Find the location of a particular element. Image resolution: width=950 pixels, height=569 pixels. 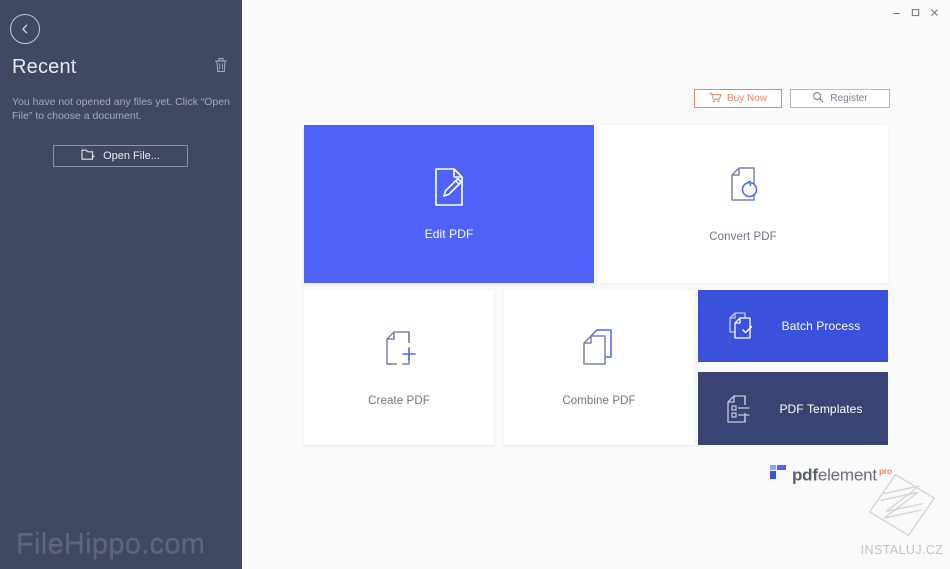

register-button: Register is located at coordinates (840, 98).